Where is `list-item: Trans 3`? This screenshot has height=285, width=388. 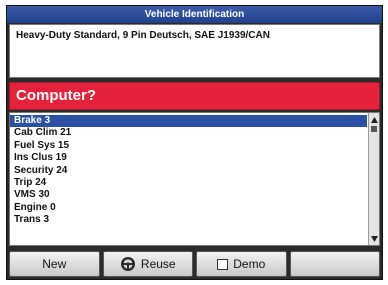 list-item: Trans 3 is located at coordinates (188, 220).